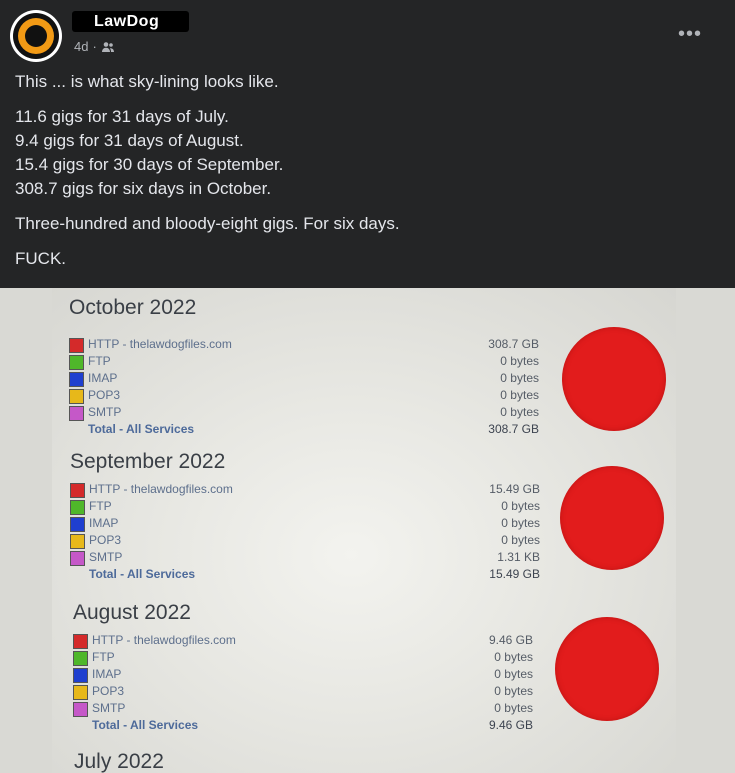  What do you see at coordinates (304, 429) in the screenshot?
I see `total-row: Total - All Services 308.7 GB` at bounding box center [304, 429].